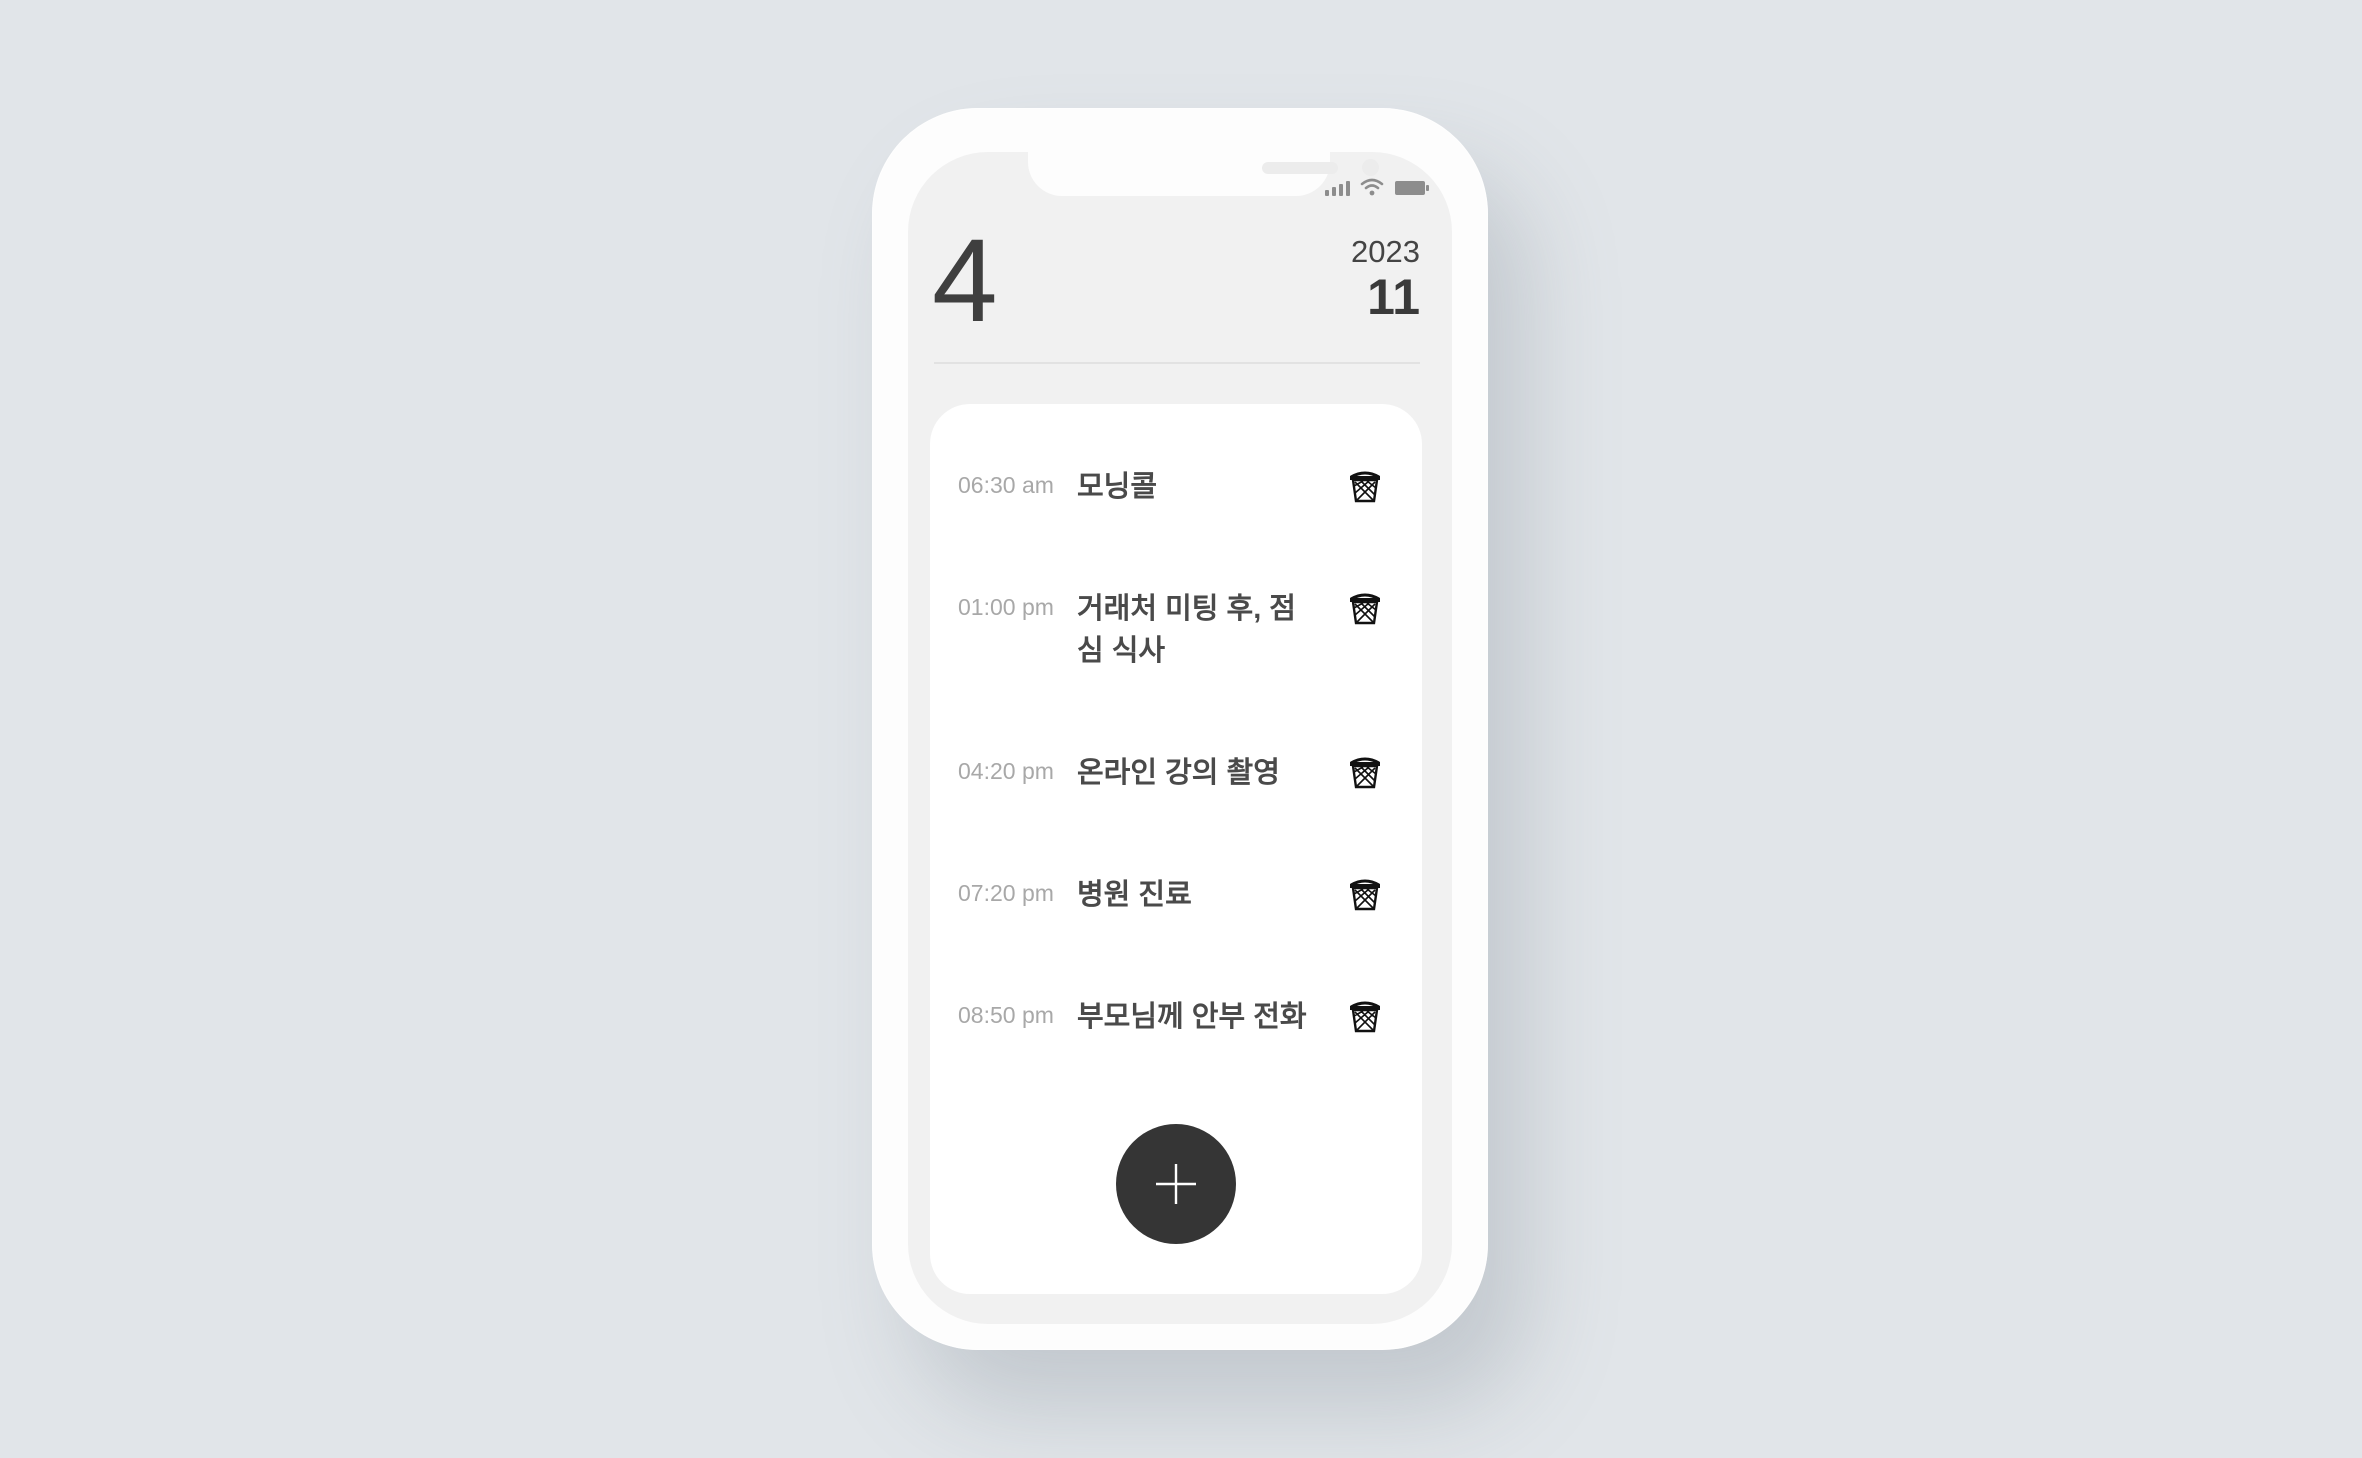  I want to click on task-title: 부모님께 안부 전화, so click(1192, 1017).